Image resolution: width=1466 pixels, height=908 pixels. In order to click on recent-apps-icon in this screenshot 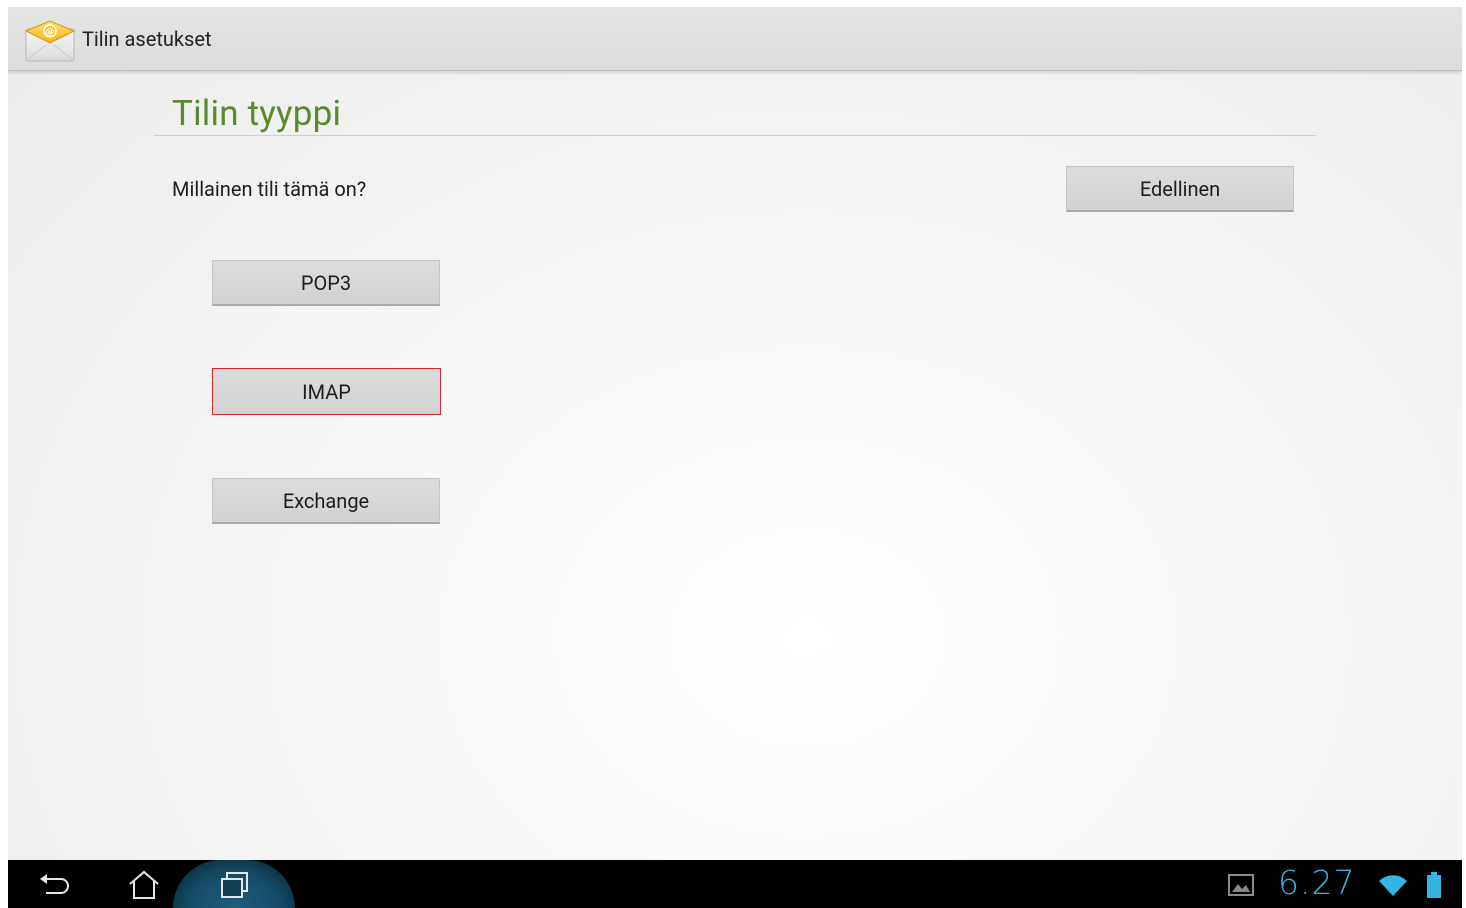, I will do `click(235, 885)`.